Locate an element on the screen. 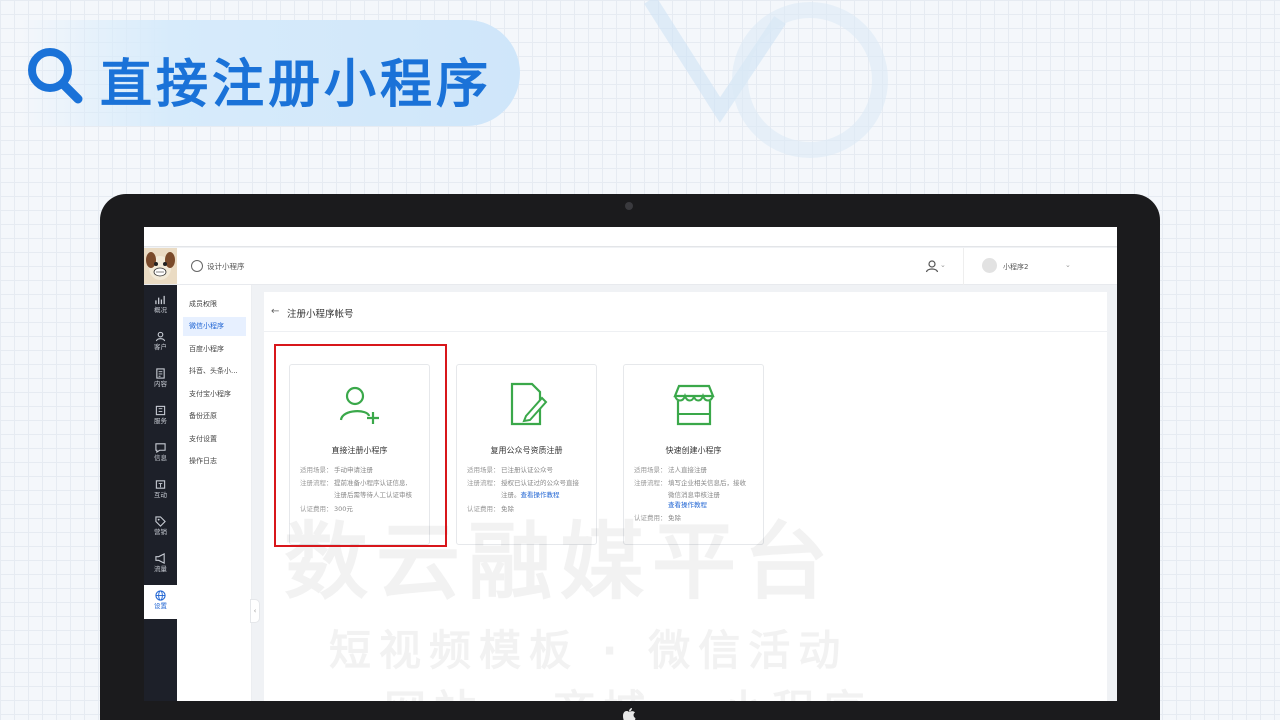  account-name: 小程序2 is located at coordinates (1015, 267).